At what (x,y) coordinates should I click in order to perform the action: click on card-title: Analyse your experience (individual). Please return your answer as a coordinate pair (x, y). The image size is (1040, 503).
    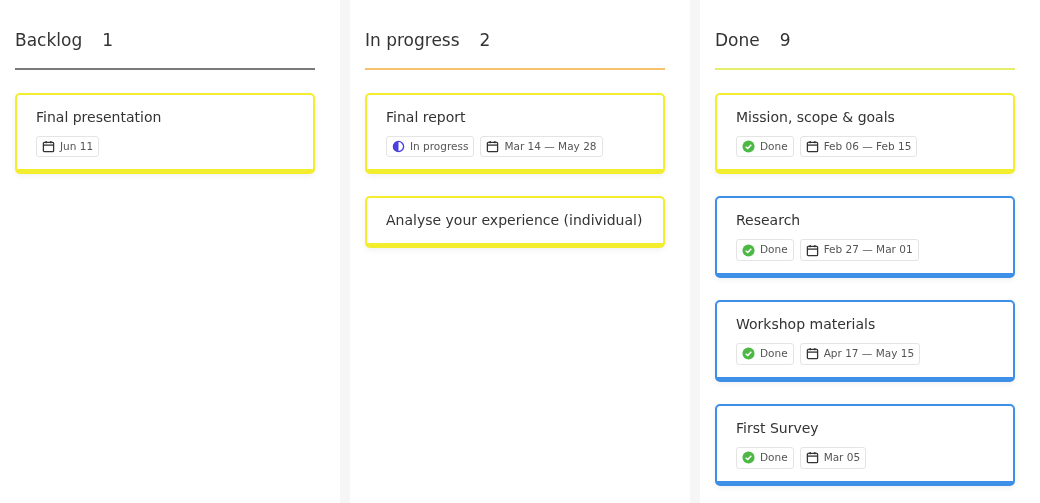
    Looking at the image, I should click on (515, 221).